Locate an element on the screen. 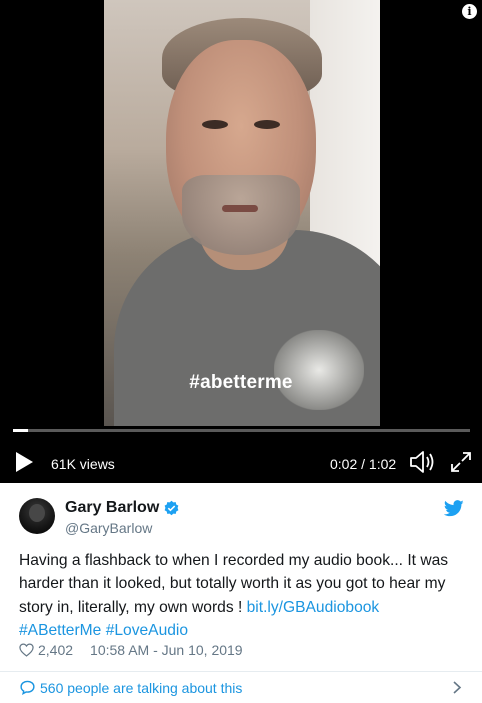 This screenshot has width=482, height=703. verified-badge-icon is located at coordinates (171, 508).